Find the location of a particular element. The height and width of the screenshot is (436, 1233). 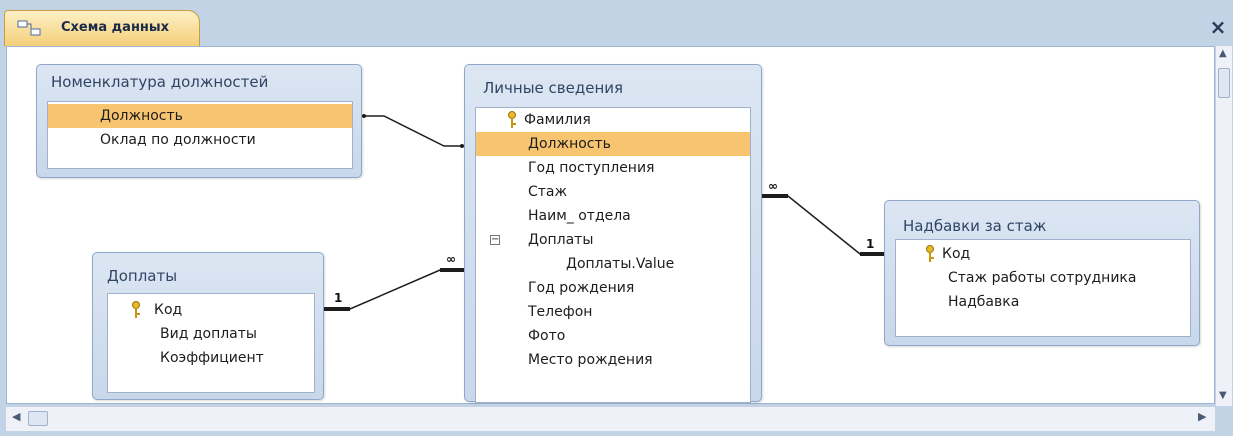

field-row: Телефон is located at coordinates (613, 312).